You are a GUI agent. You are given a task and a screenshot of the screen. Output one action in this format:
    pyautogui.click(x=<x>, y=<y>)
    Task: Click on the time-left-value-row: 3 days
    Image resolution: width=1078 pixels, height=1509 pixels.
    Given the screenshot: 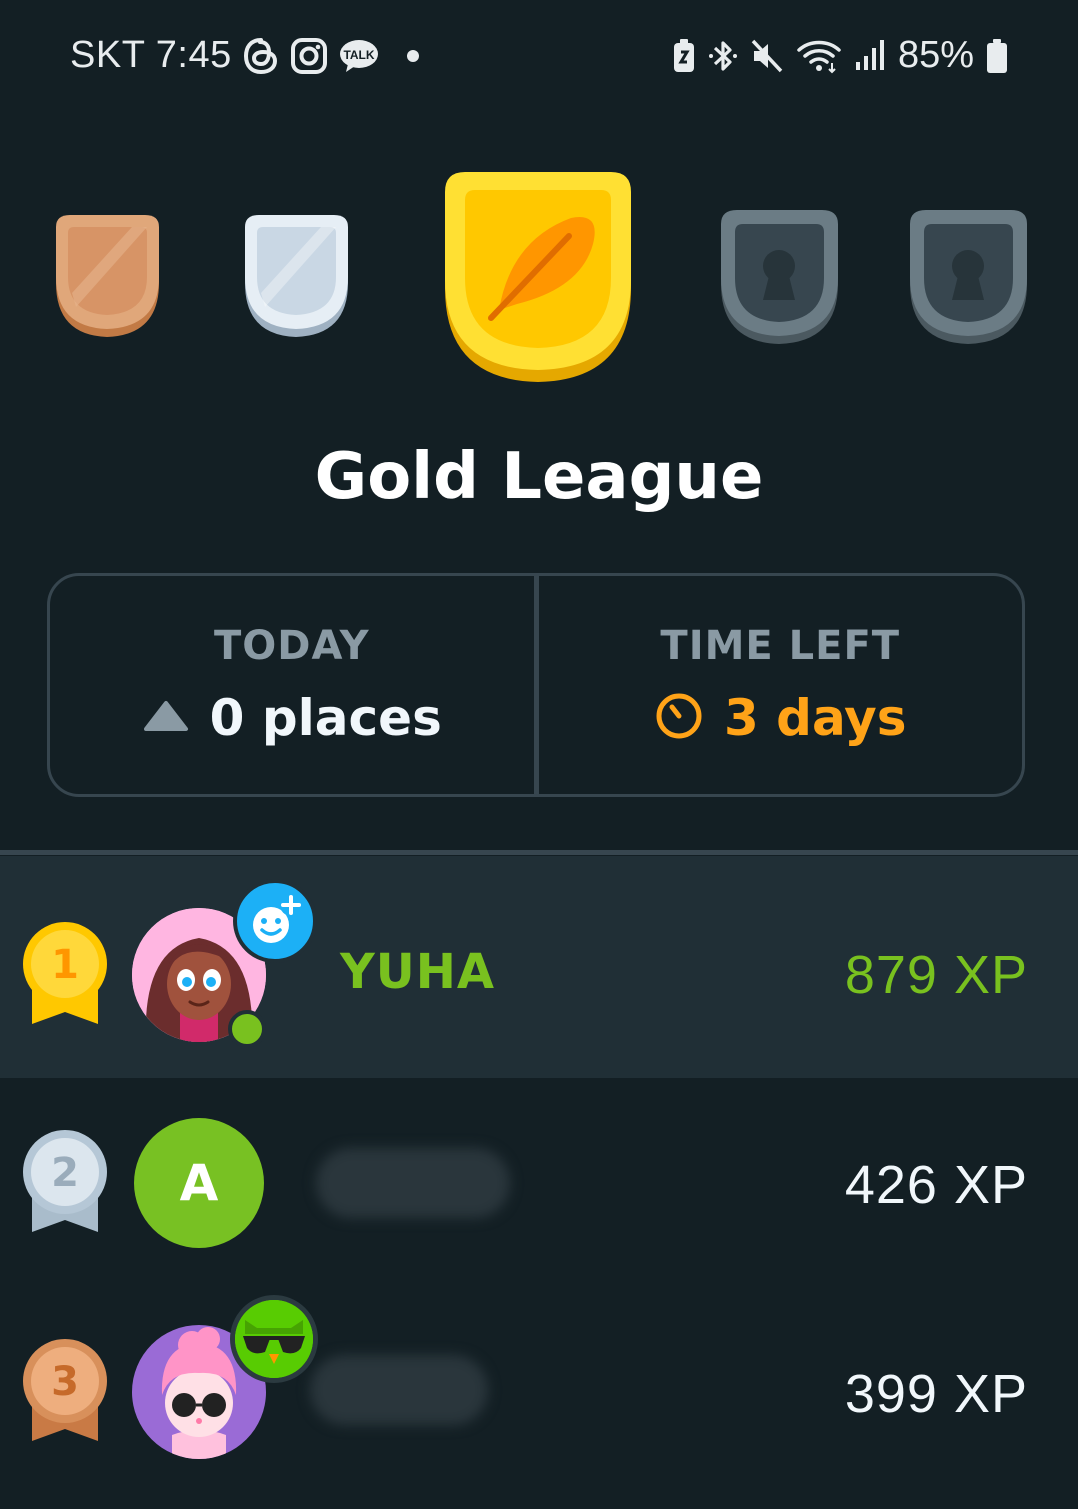 What is the action you would take?
    pyautogui.click(x=780, y=718)
    